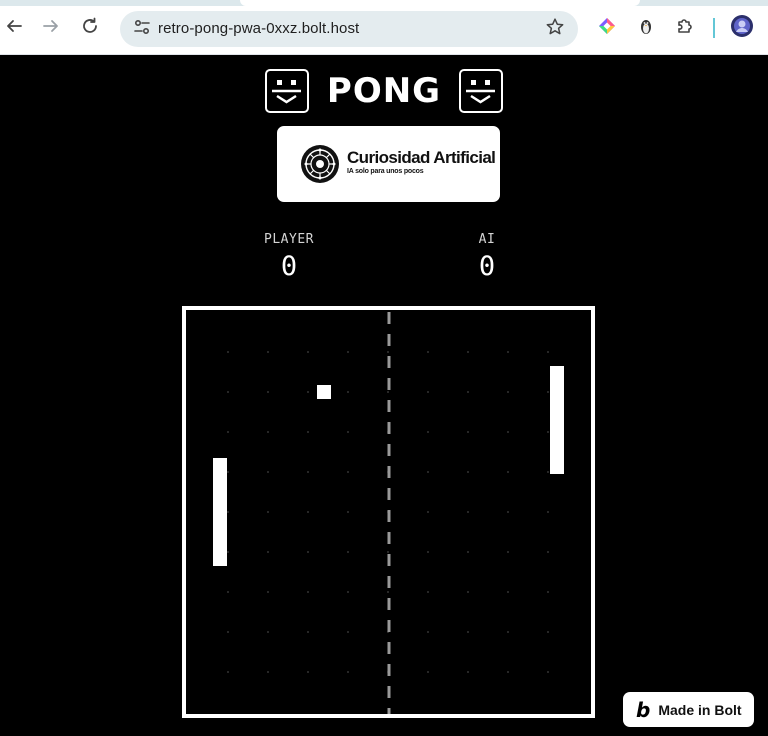 The image size is (768, 736). What do you see at coordinates (324, 392) in the screenshot?
I see `ball` at bounding box center [324, 392].